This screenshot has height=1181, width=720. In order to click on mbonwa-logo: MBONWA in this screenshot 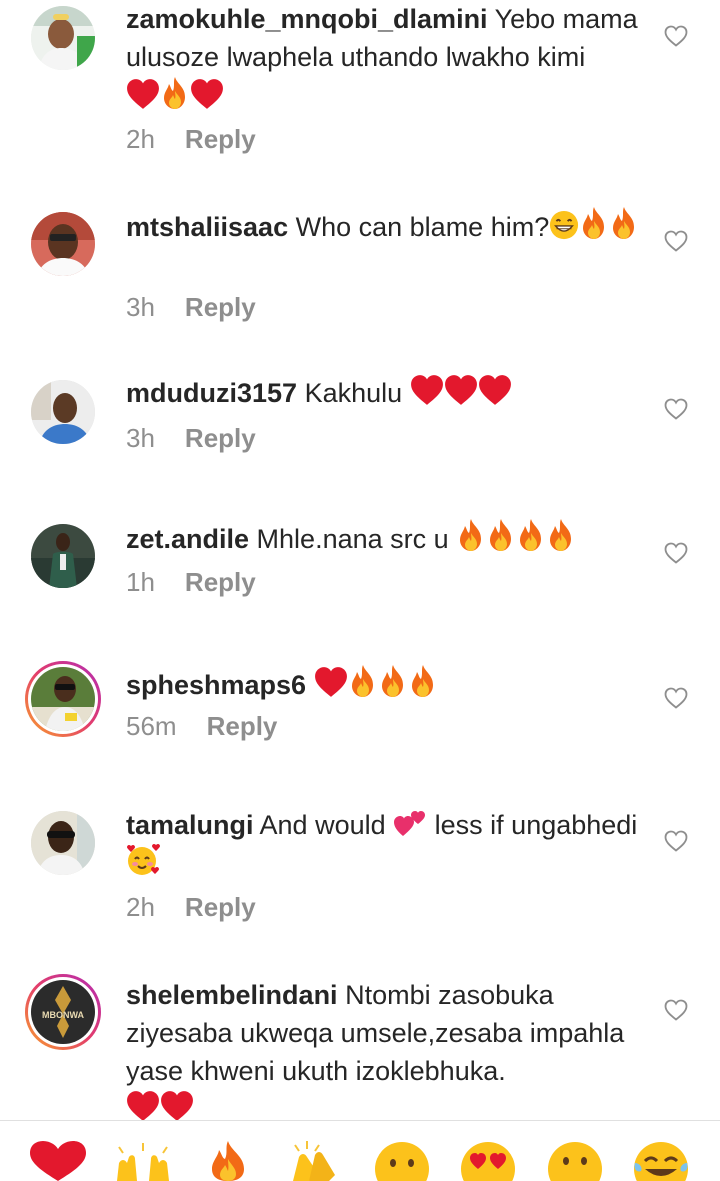, I will do `click(63, 1012)`.